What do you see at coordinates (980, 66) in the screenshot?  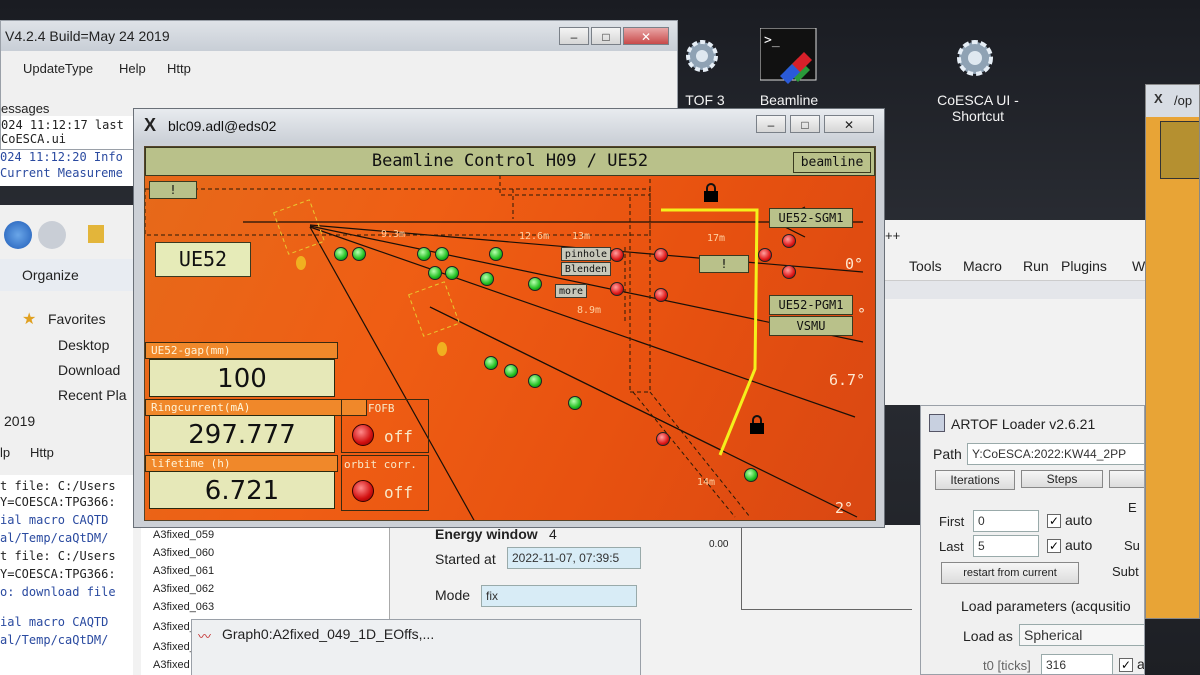 I see `coesca-gear-icon` at bounding box center [980, 66].